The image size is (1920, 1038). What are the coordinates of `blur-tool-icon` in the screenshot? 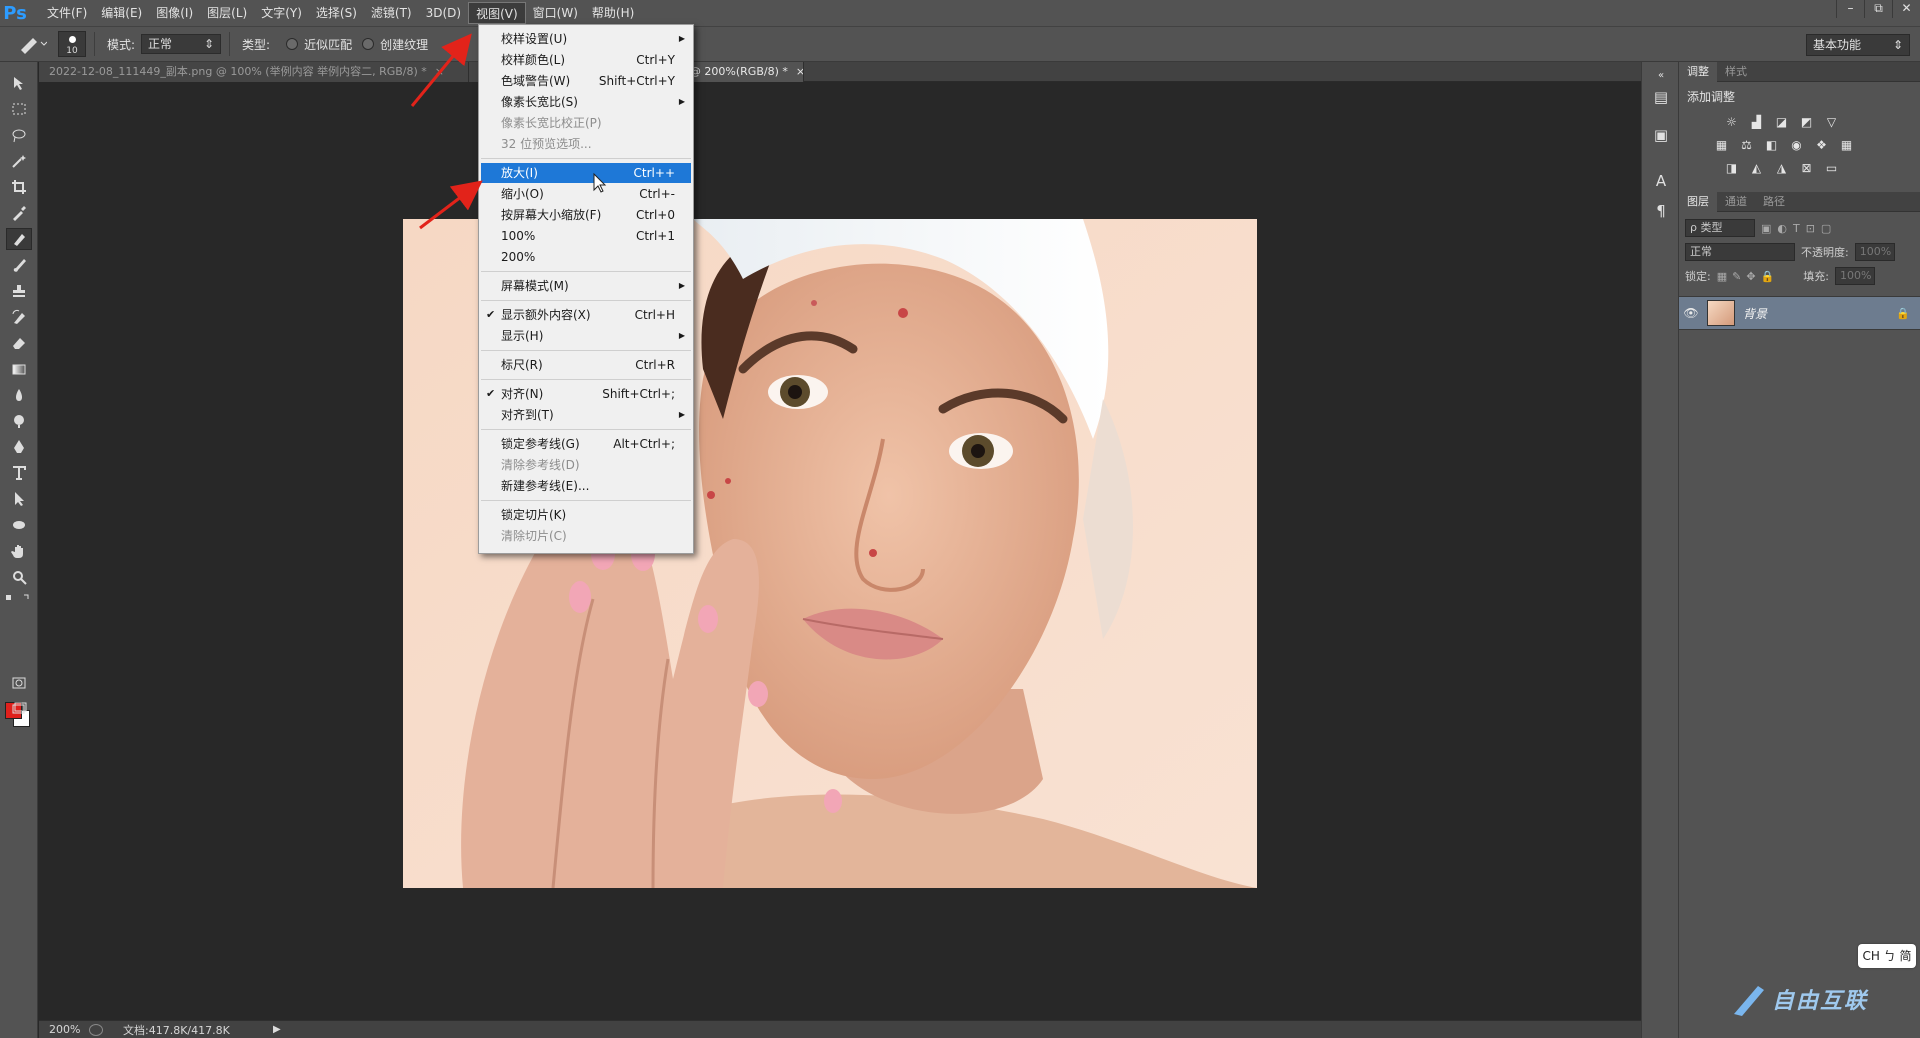 It's located at (19, 395).